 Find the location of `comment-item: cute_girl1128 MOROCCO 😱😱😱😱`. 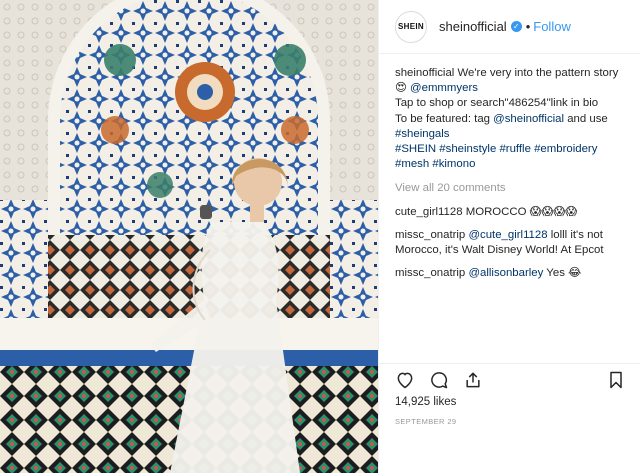

comment-item: cute_girl1128 MOROCCO 😱😱😱😱 is located at coordinates (486, 211).